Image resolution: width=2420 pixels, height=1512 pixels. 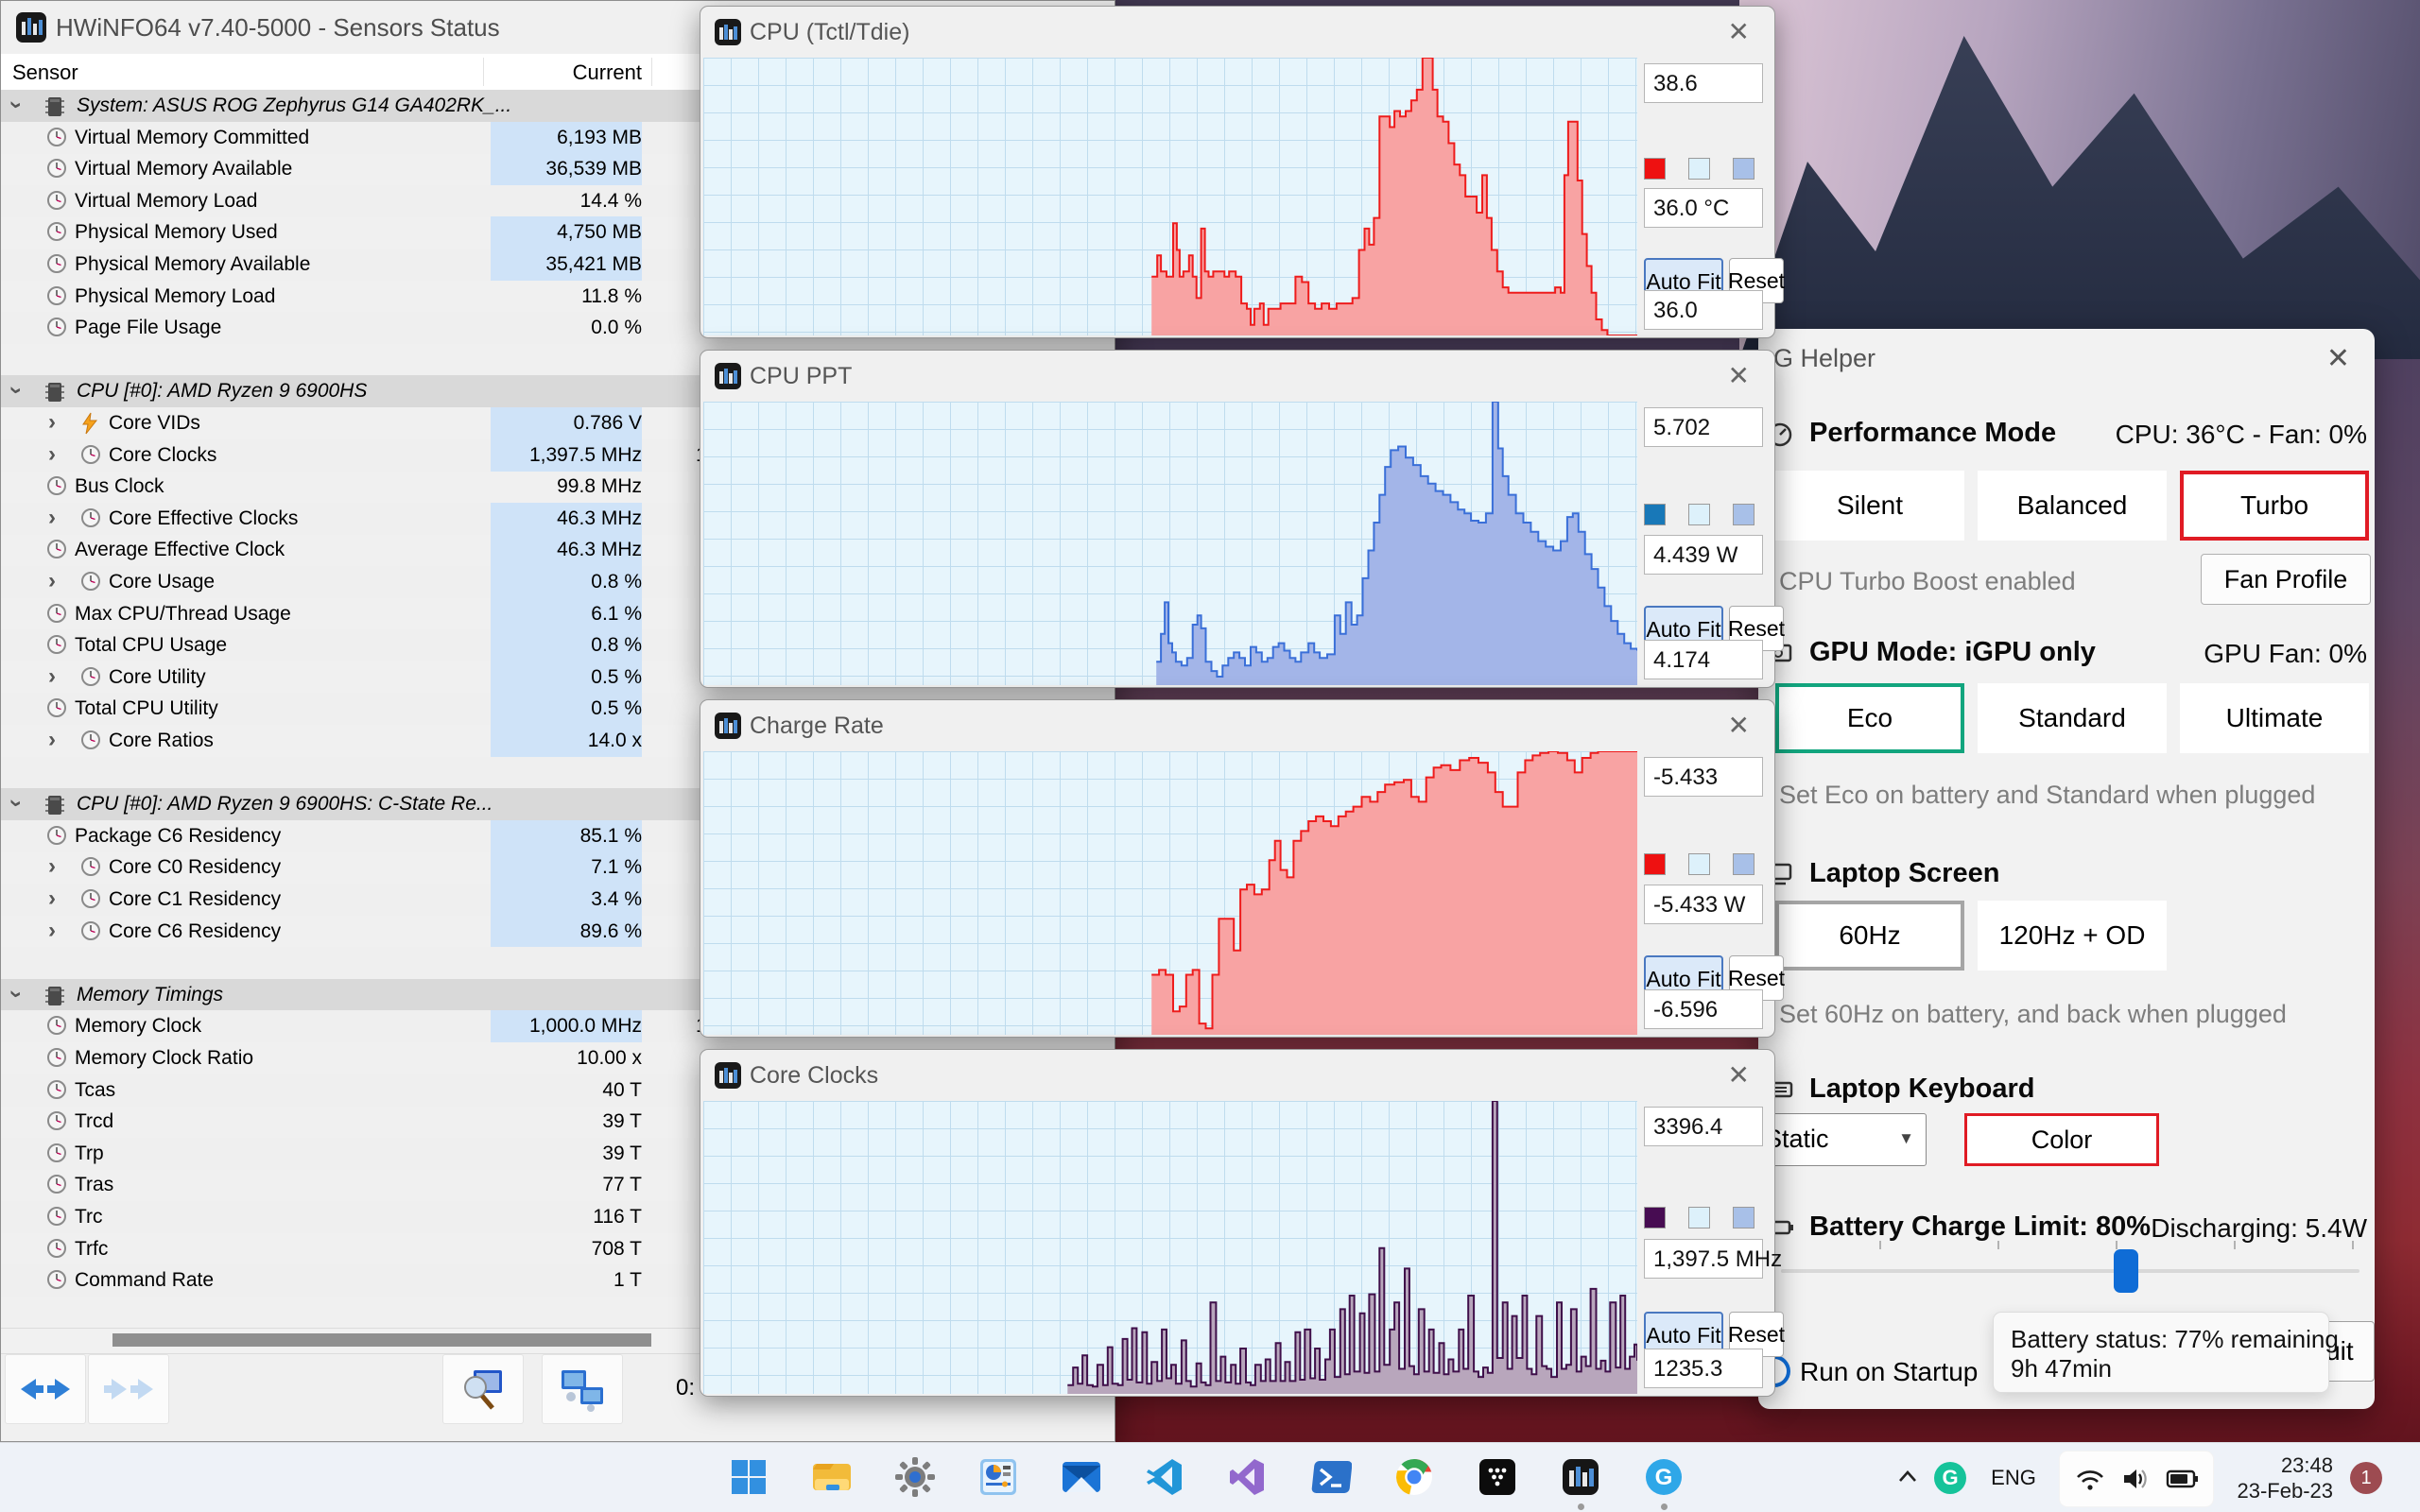 What do you see at coordinates (617, 1217) in the screenshot?
I see `sensor-current-value: 116 T` at bounding box center [617, 1217].